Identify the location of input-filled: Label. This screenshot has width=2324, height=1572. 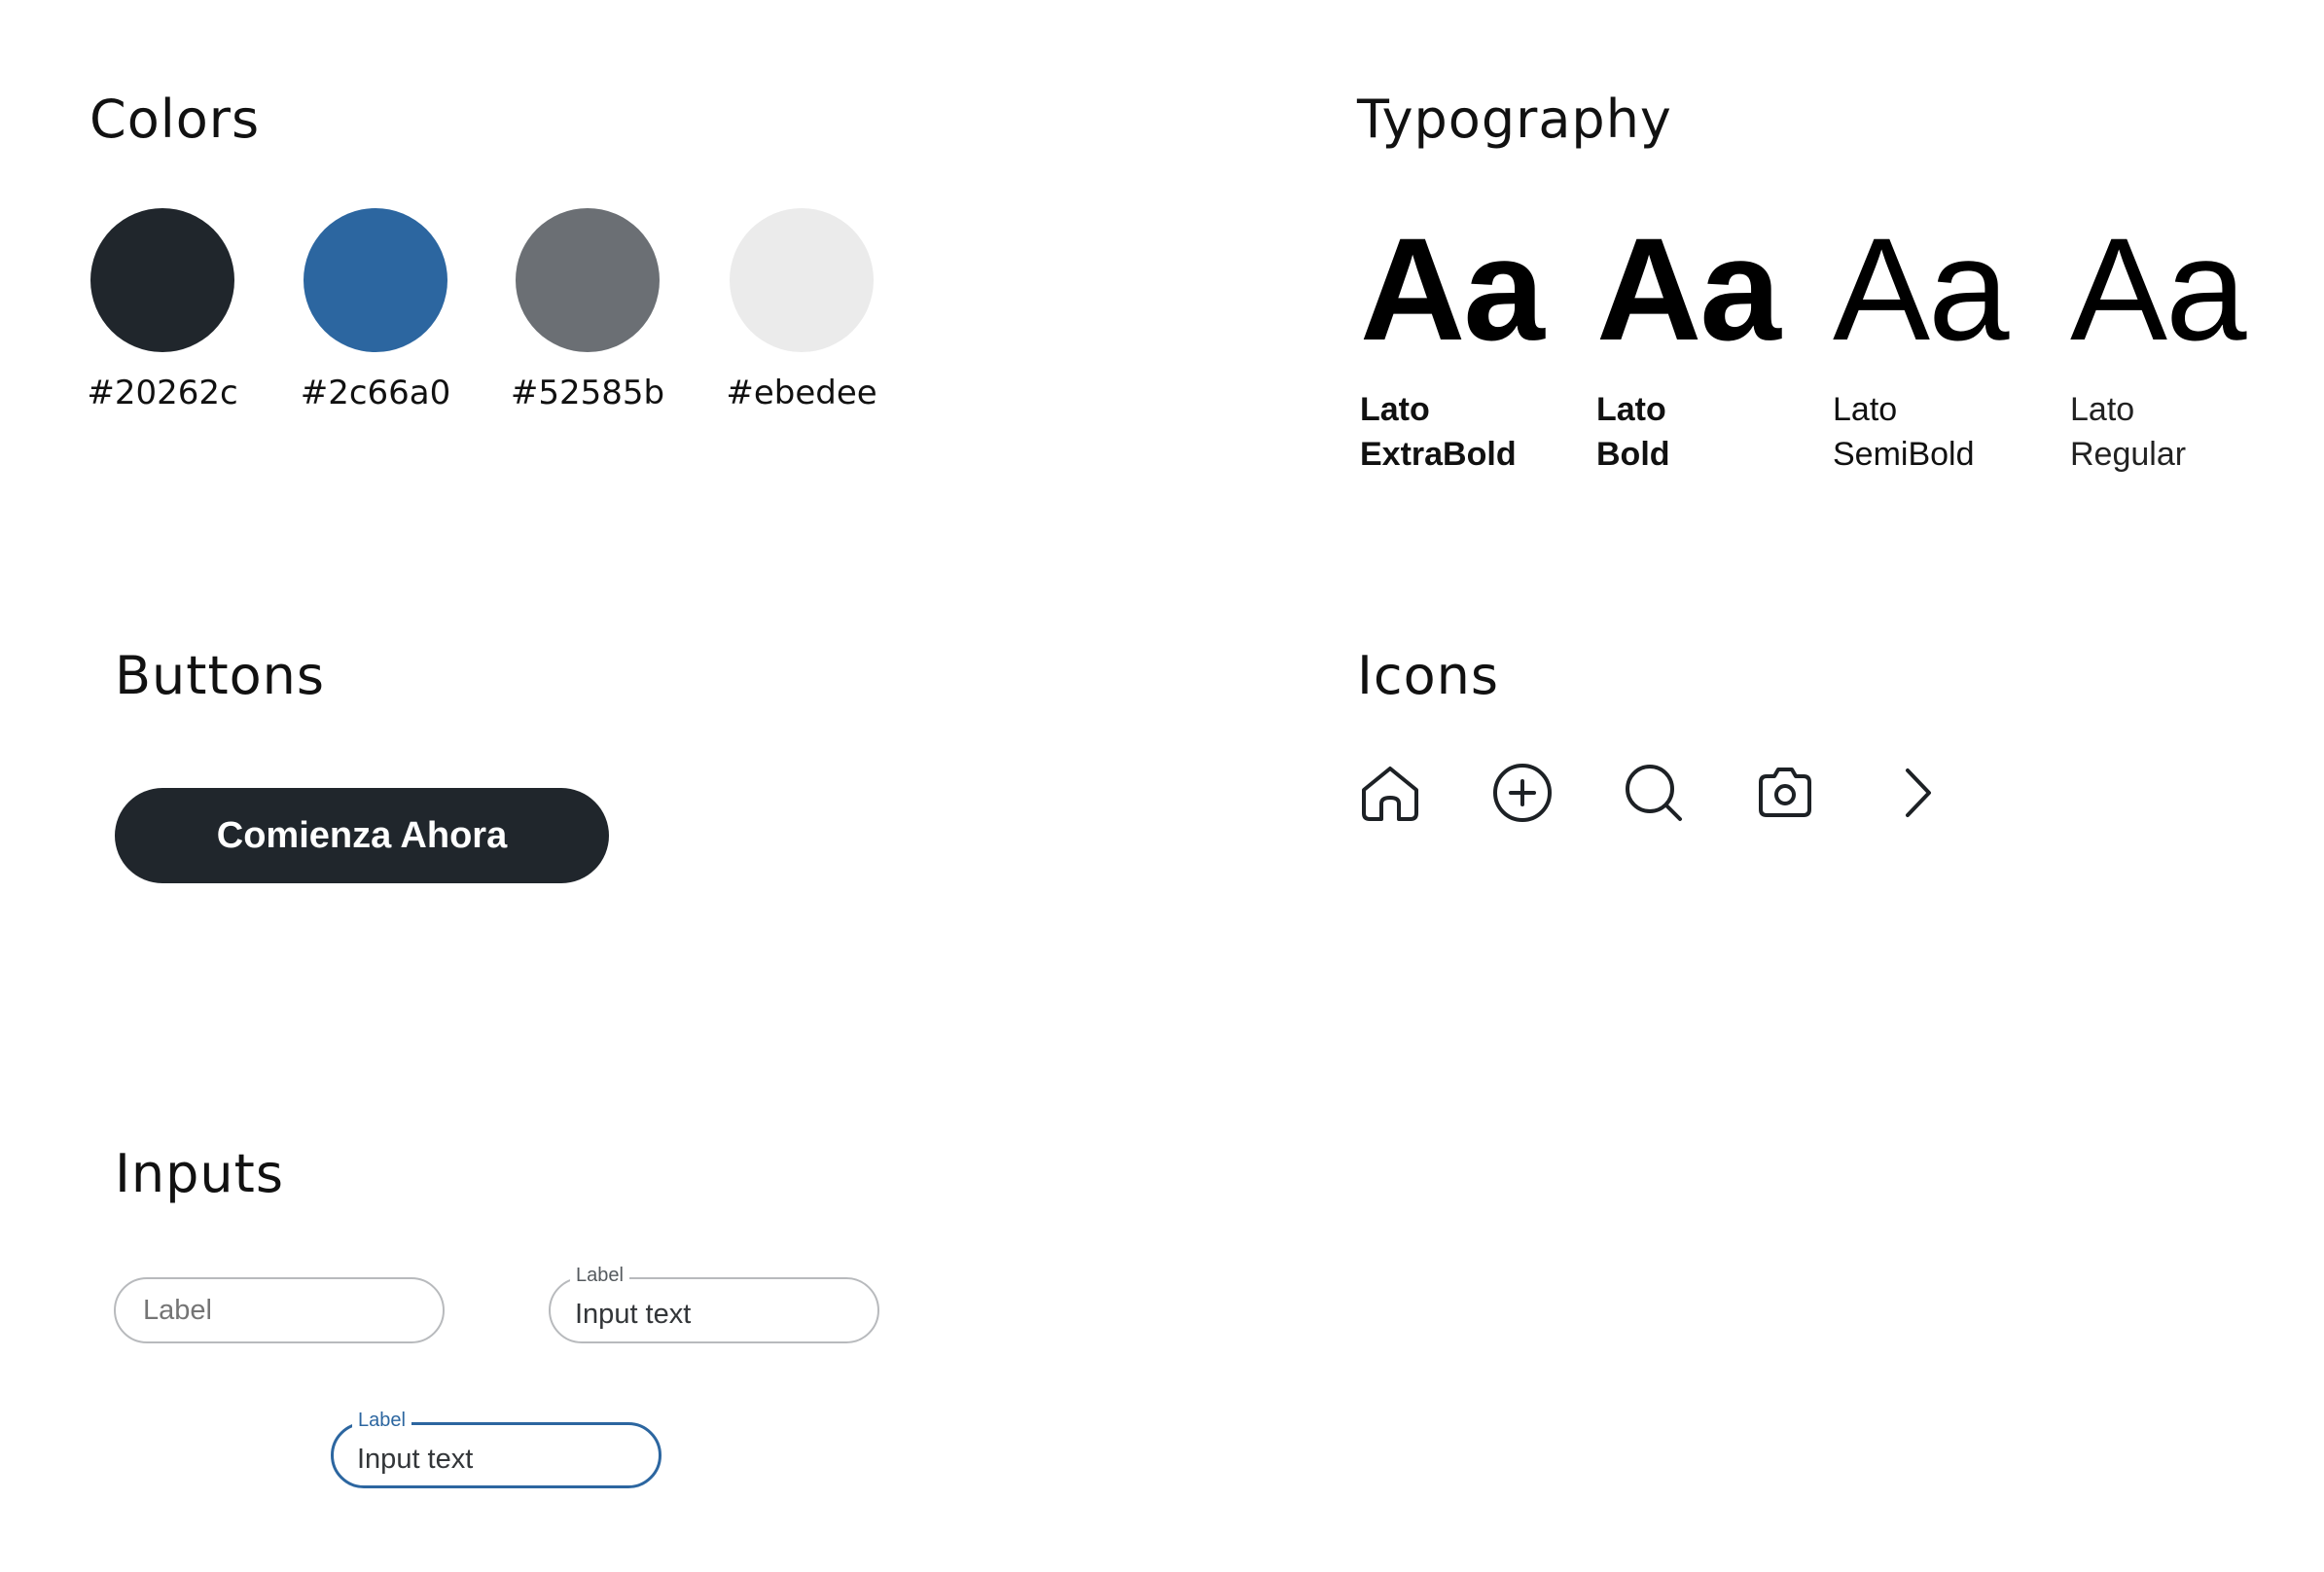
(714, 1304).